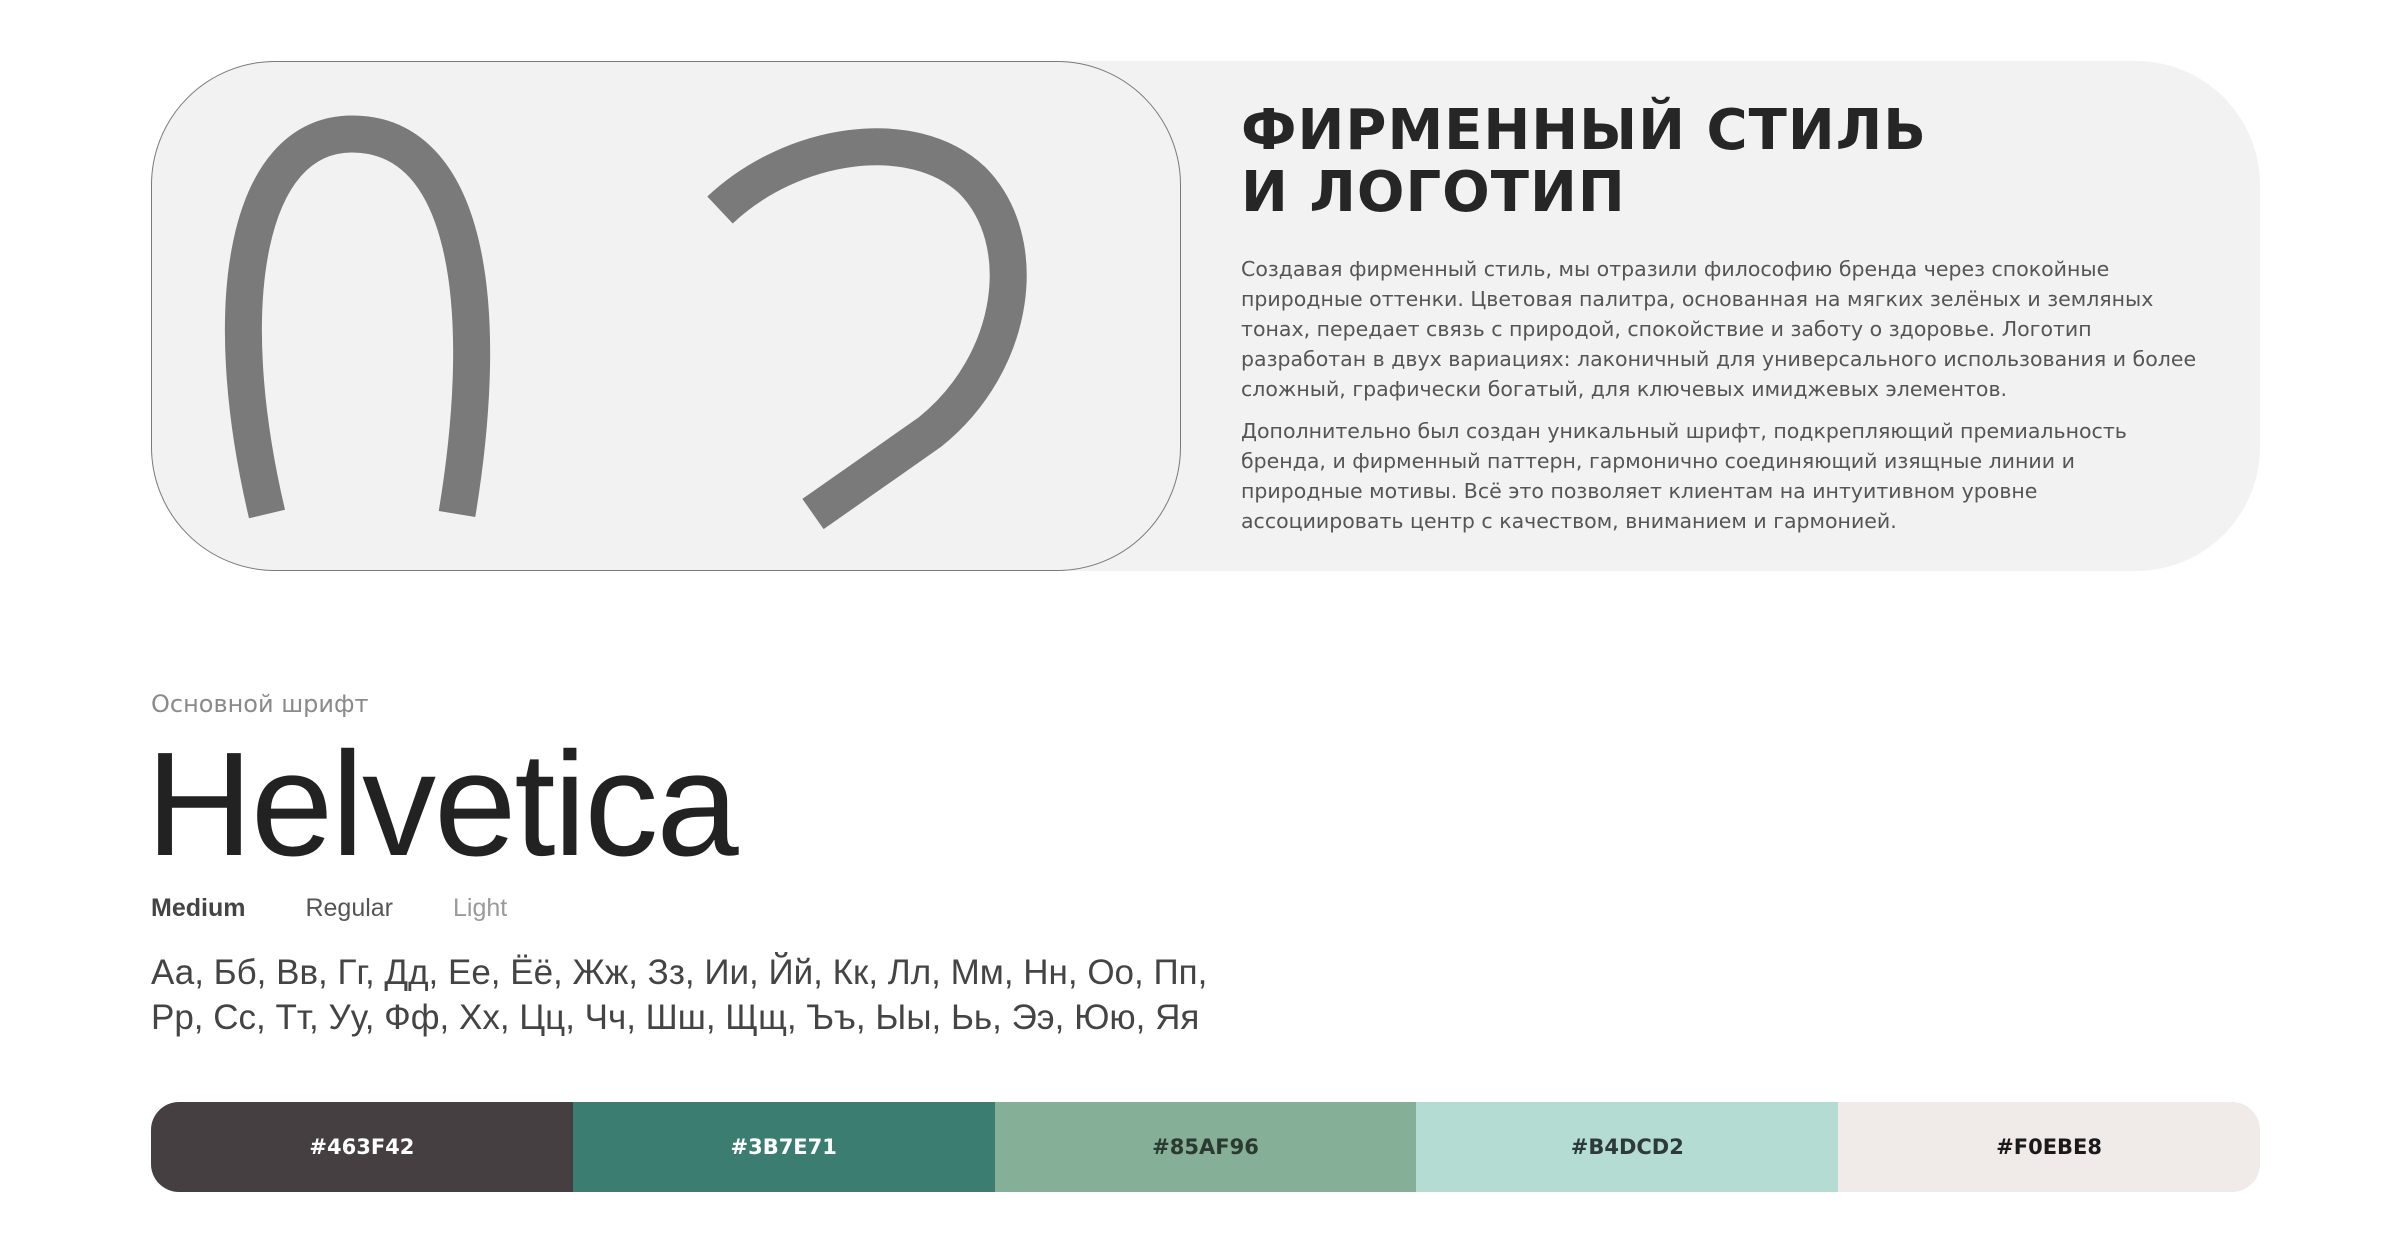  What do you see at coordinates (349, 908) in the screenshot?
I see `weight-regular: Regular` at bounding box center [349, 908].